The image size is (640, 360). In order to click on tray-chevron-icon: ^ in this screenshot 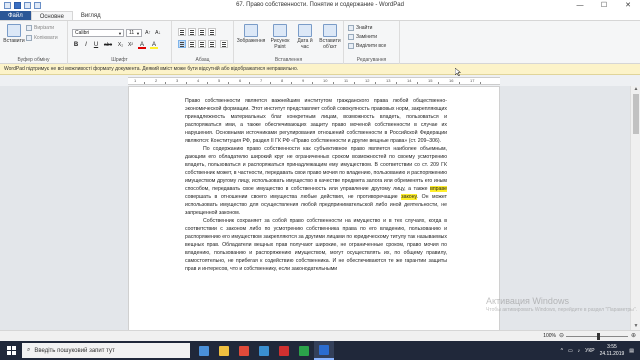, I will do `click(562, 351)`.